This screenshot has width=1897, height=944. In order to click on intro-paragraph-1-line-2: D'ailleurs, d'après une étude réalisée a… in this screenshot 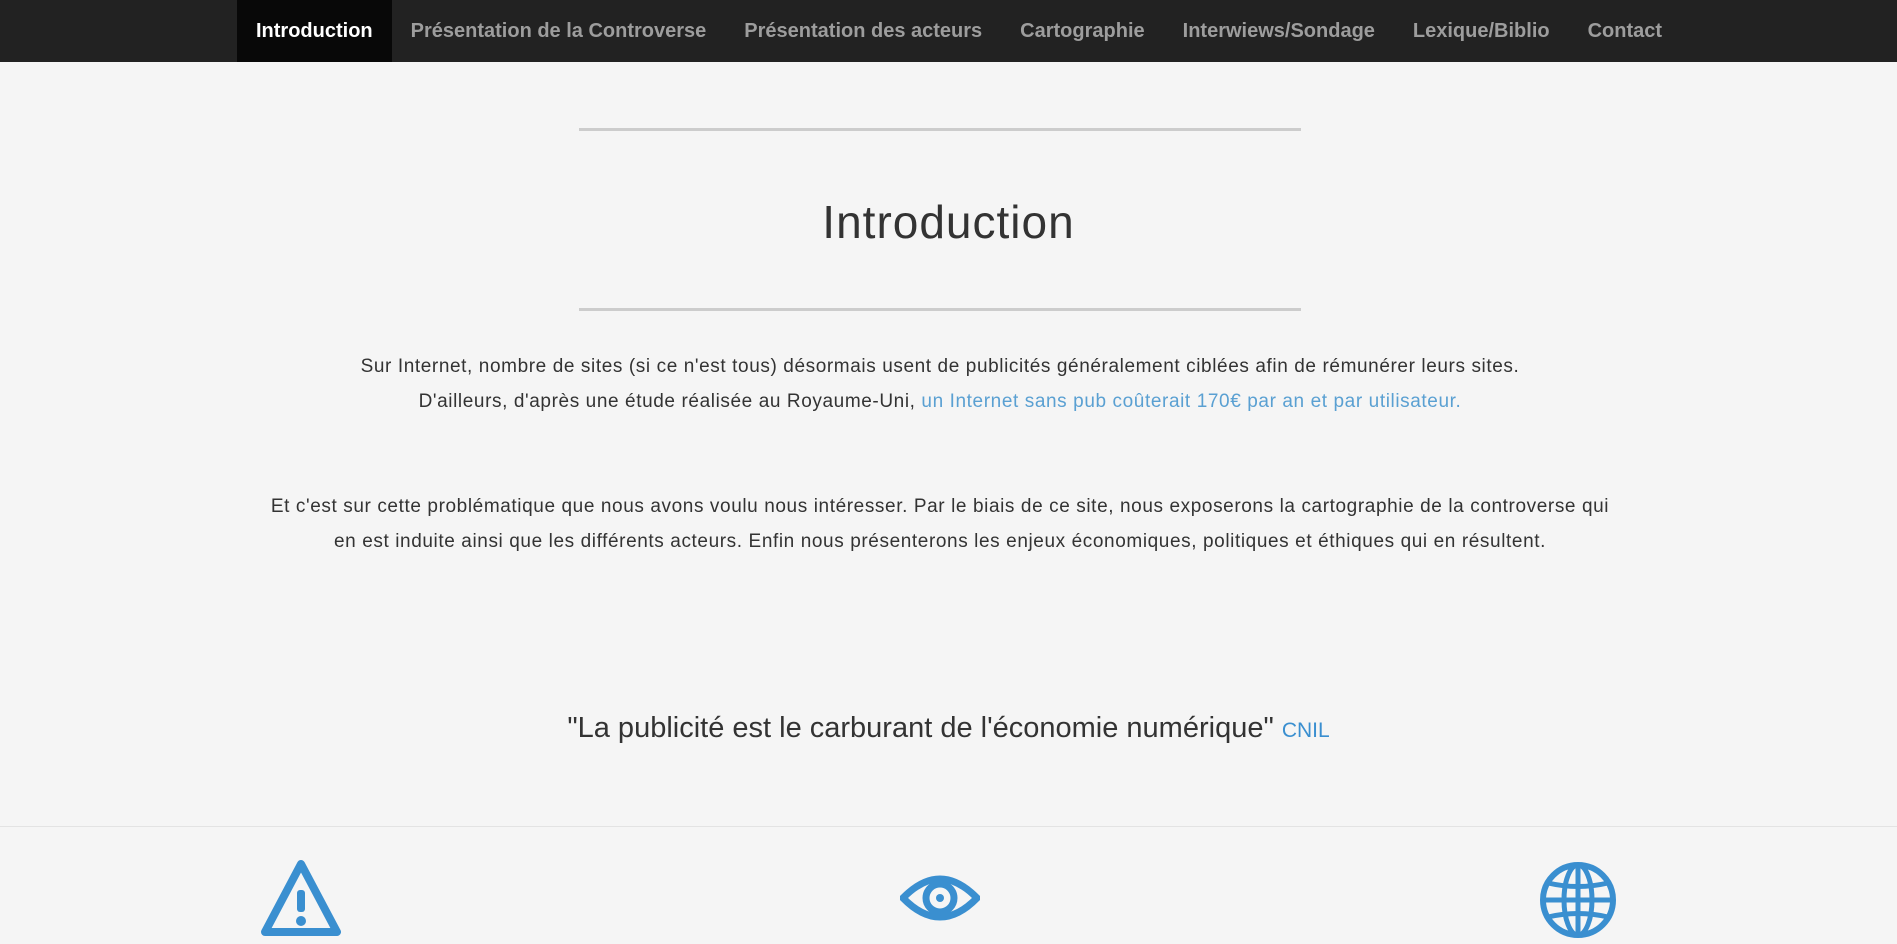, I will do `click(670, 401)`.